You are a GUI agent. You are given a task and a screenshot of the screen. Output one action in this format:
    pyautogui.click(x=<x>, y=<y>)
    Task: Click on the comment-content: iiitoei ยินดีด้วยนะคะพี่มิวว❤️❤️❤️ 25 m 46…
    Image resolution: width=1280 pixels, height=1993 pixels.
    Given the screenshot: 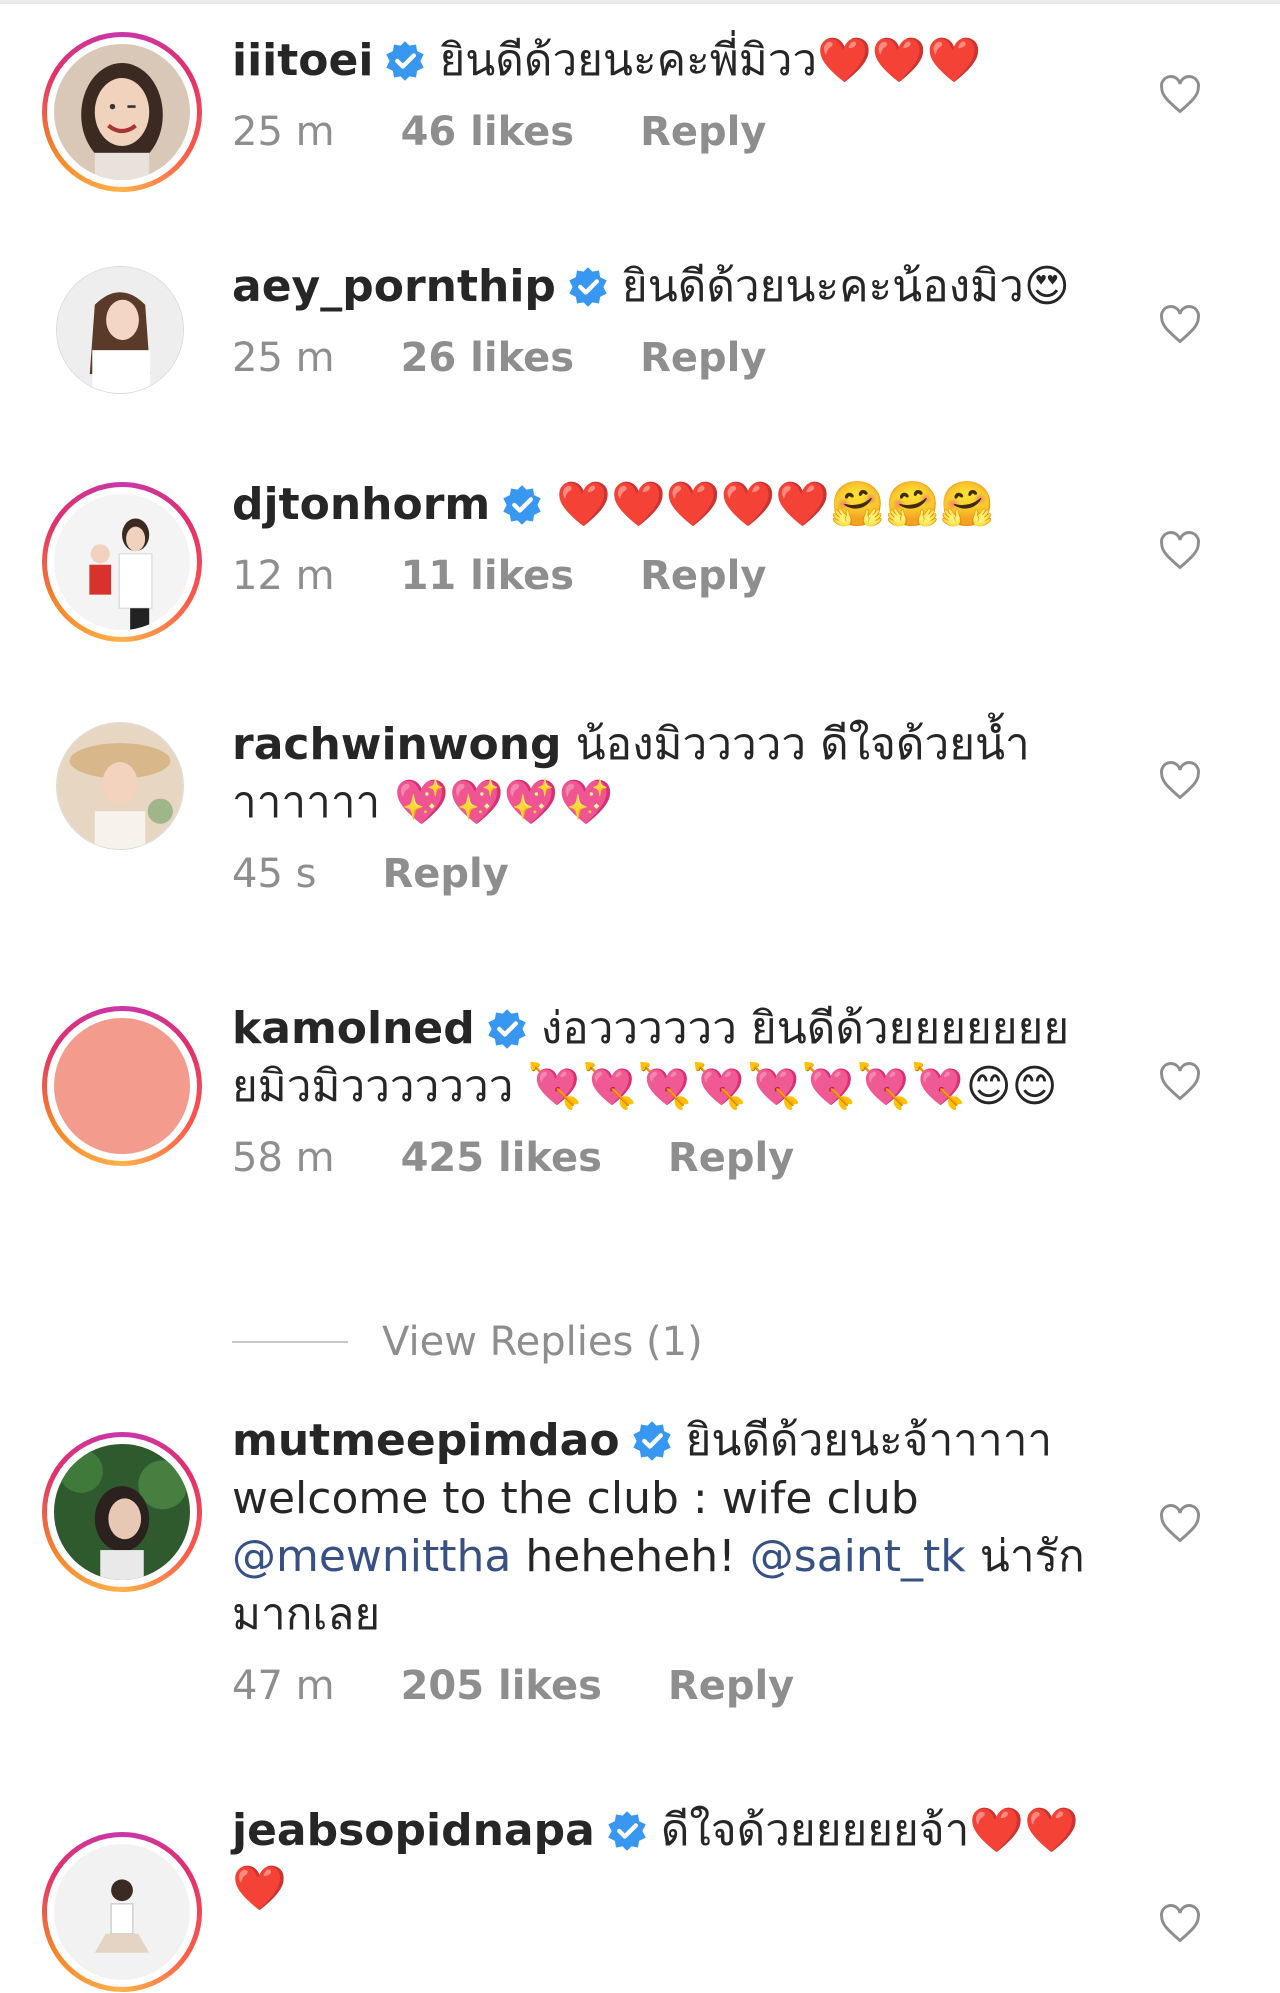 What is the action you would take?
    pyautogui.click(x=672, y=95)
    